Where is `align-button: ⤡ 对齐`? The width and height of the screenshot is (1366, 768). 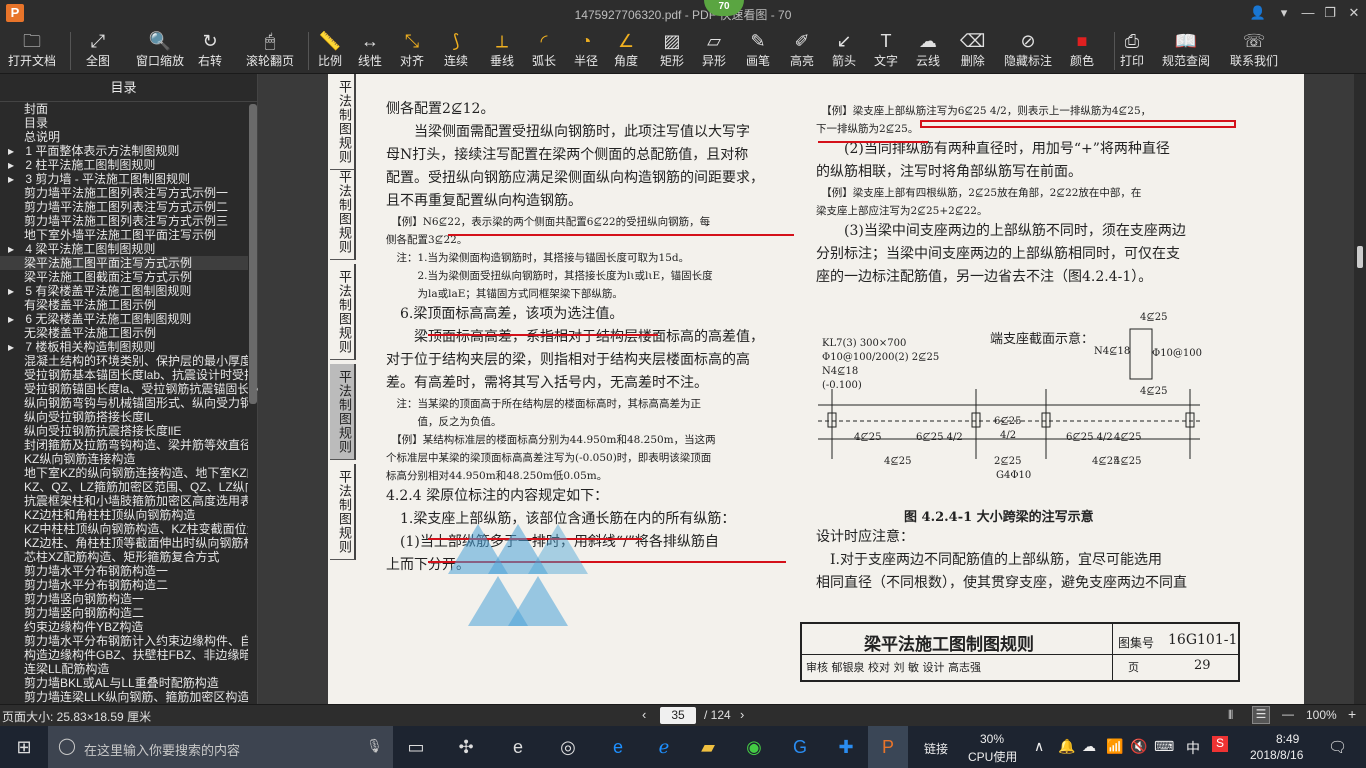
align-button: ⤡ 对齐 is located at coordinates (412, 50).